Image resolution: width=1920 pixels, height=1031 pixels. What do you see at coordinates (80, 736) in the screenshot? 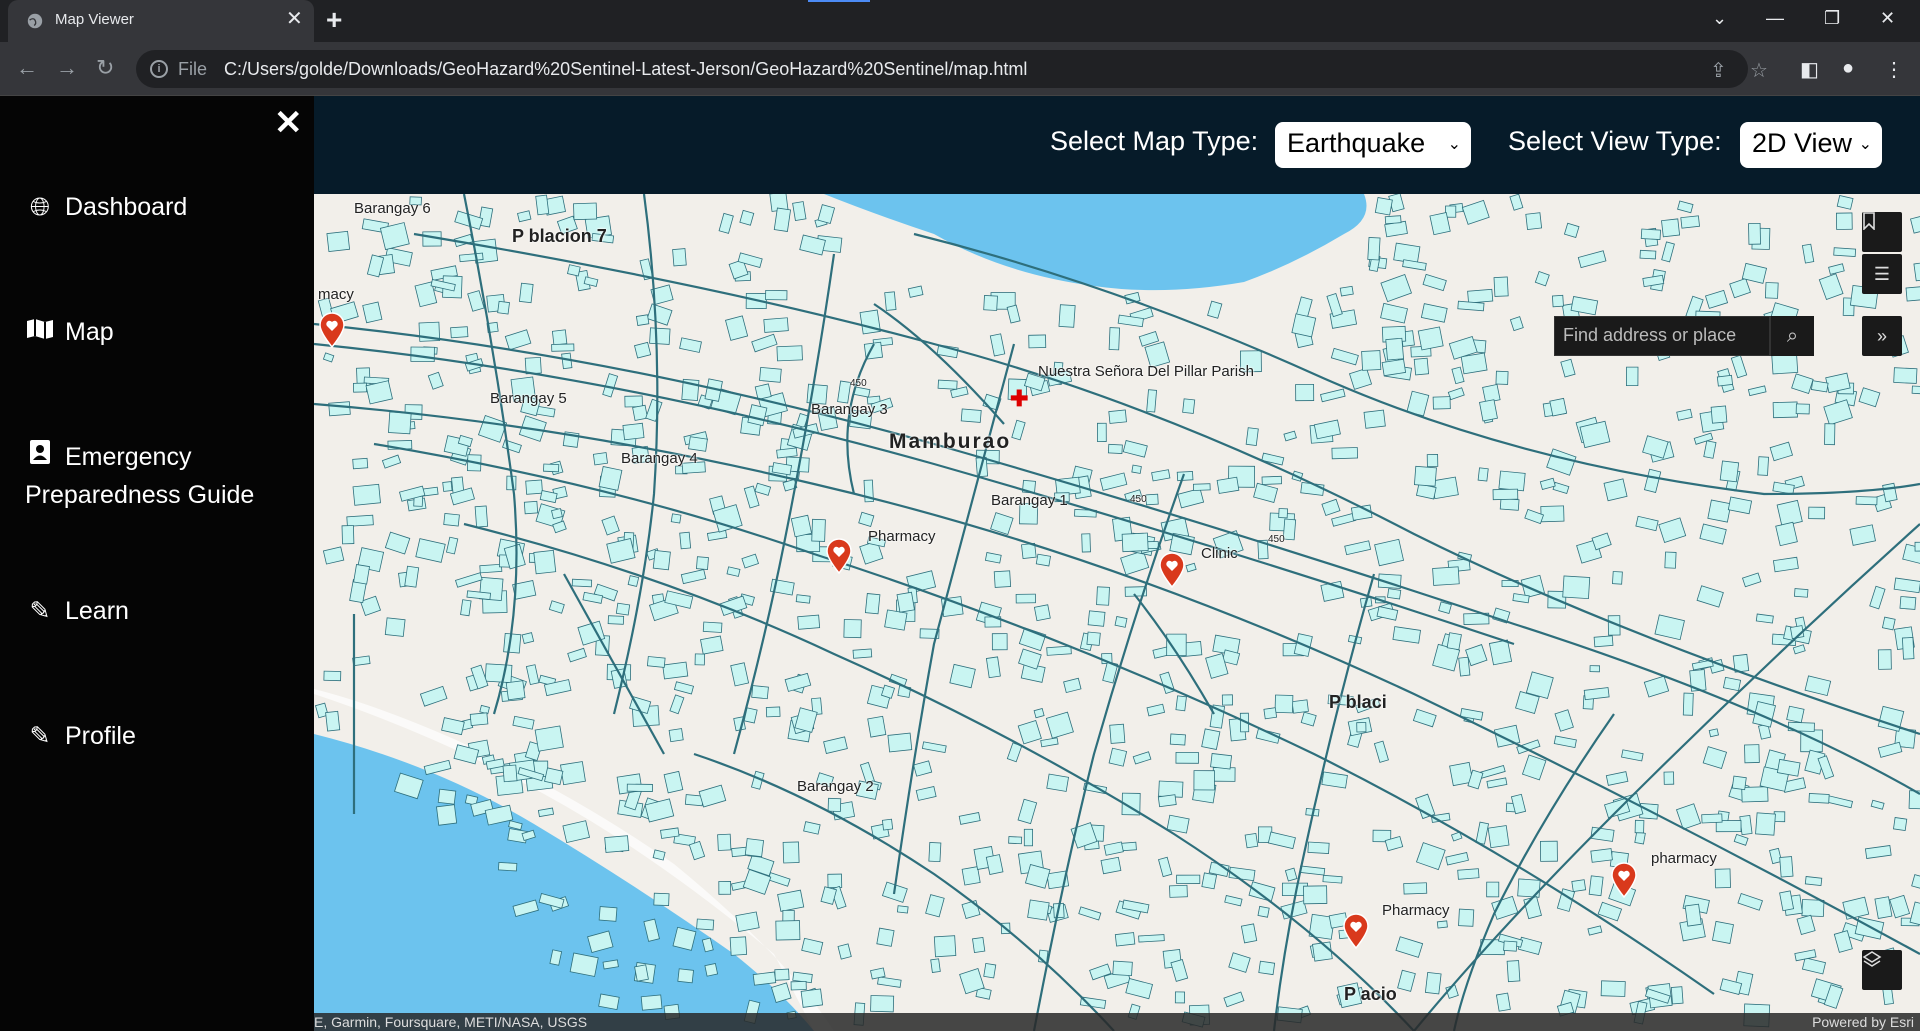
I see `sidebar-item-profile: ✎ Profile` at bounding box center [80, 736].